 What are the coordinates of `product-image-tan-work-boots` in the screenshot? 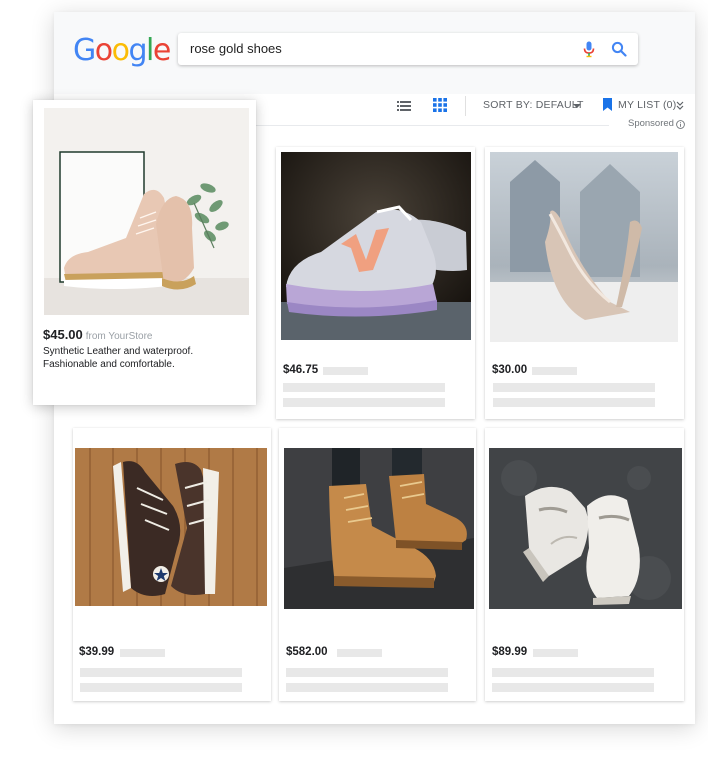 It's located at (379, 528).